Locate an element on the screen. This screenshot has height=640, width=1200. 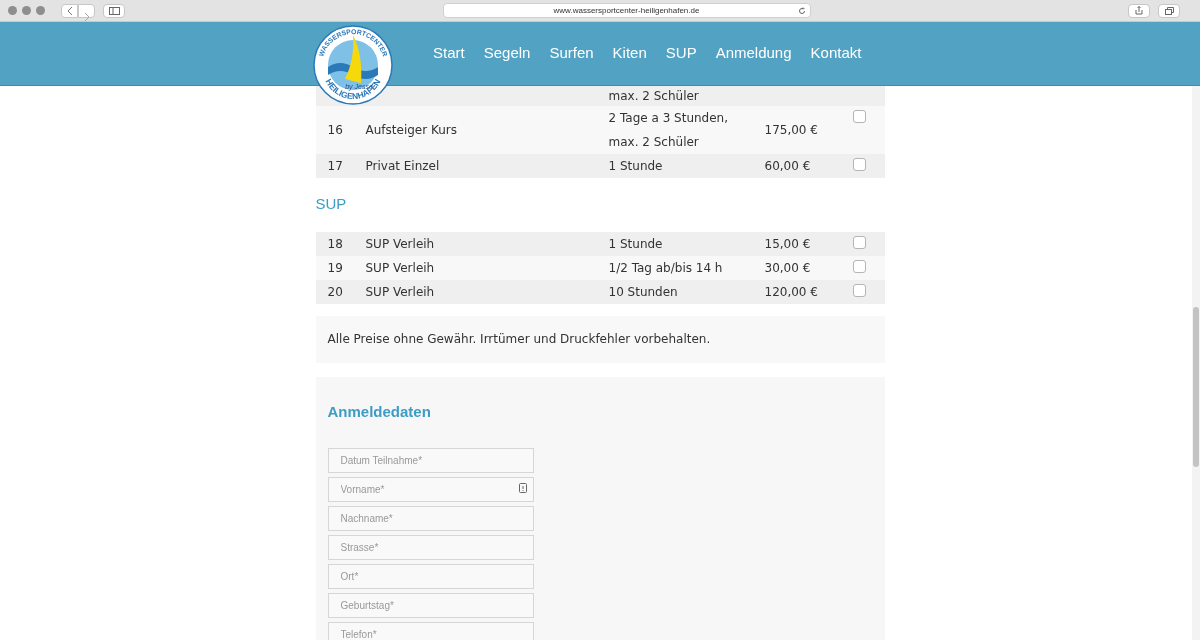
nav-link: Segeln is located at coordinates (507, 53).